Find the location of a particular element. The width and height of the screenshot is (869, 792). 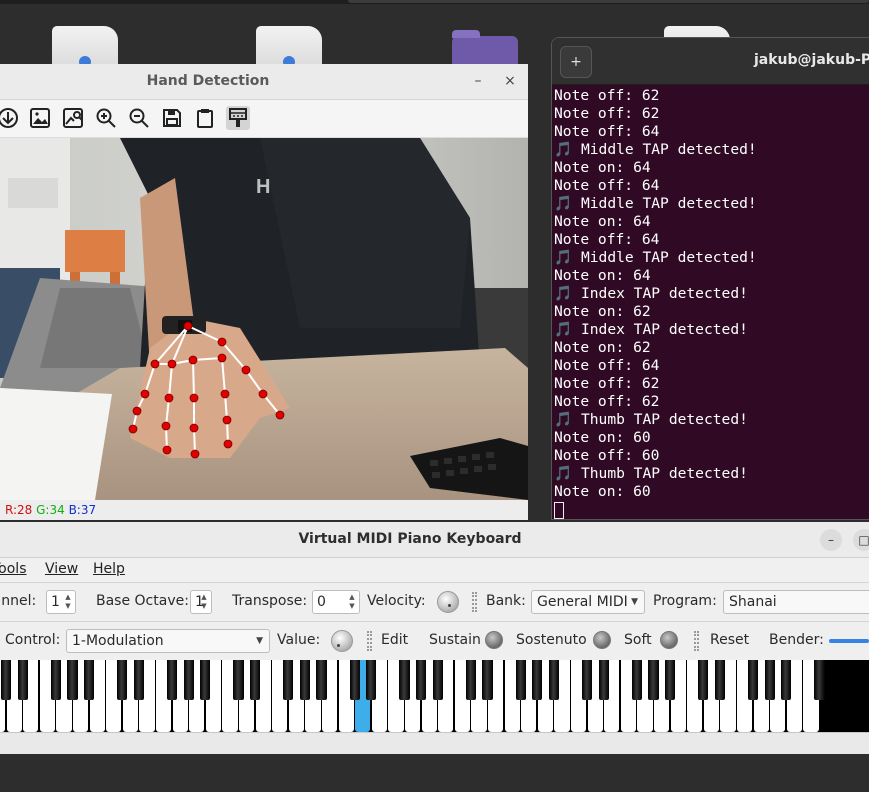

edit-button: Edit is located at coordinates (394, 640).